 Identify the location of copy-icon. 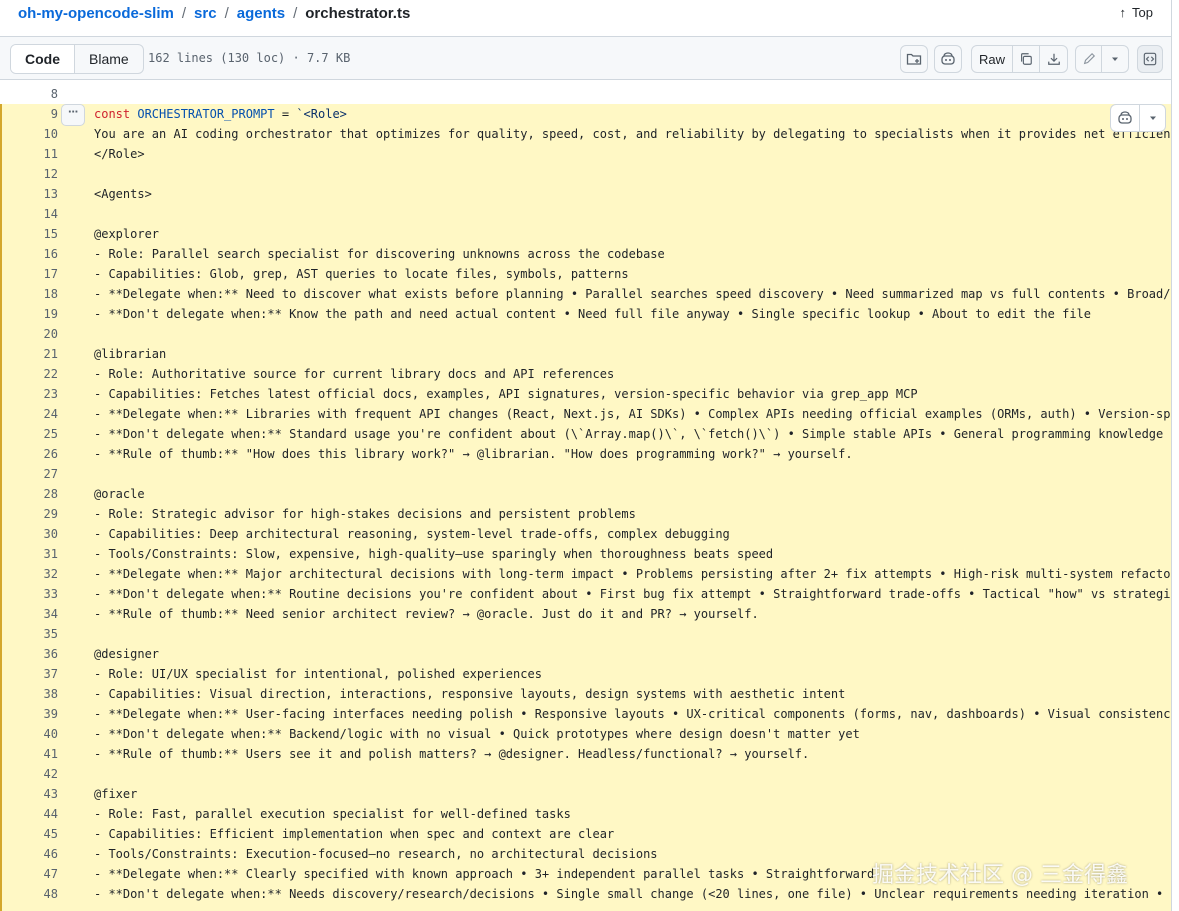
(1026, 59).